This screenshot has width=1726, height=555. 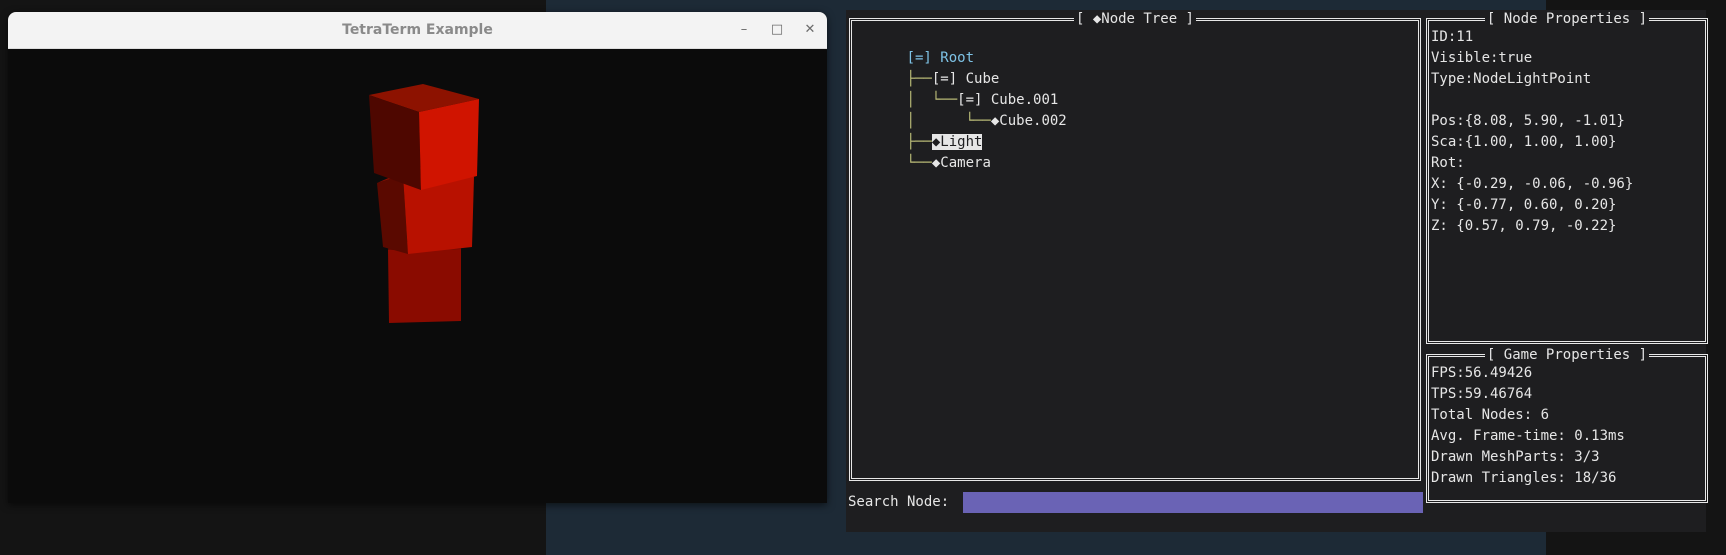 I want to click on search-label: Search Node:, so click(x=899, y=502).